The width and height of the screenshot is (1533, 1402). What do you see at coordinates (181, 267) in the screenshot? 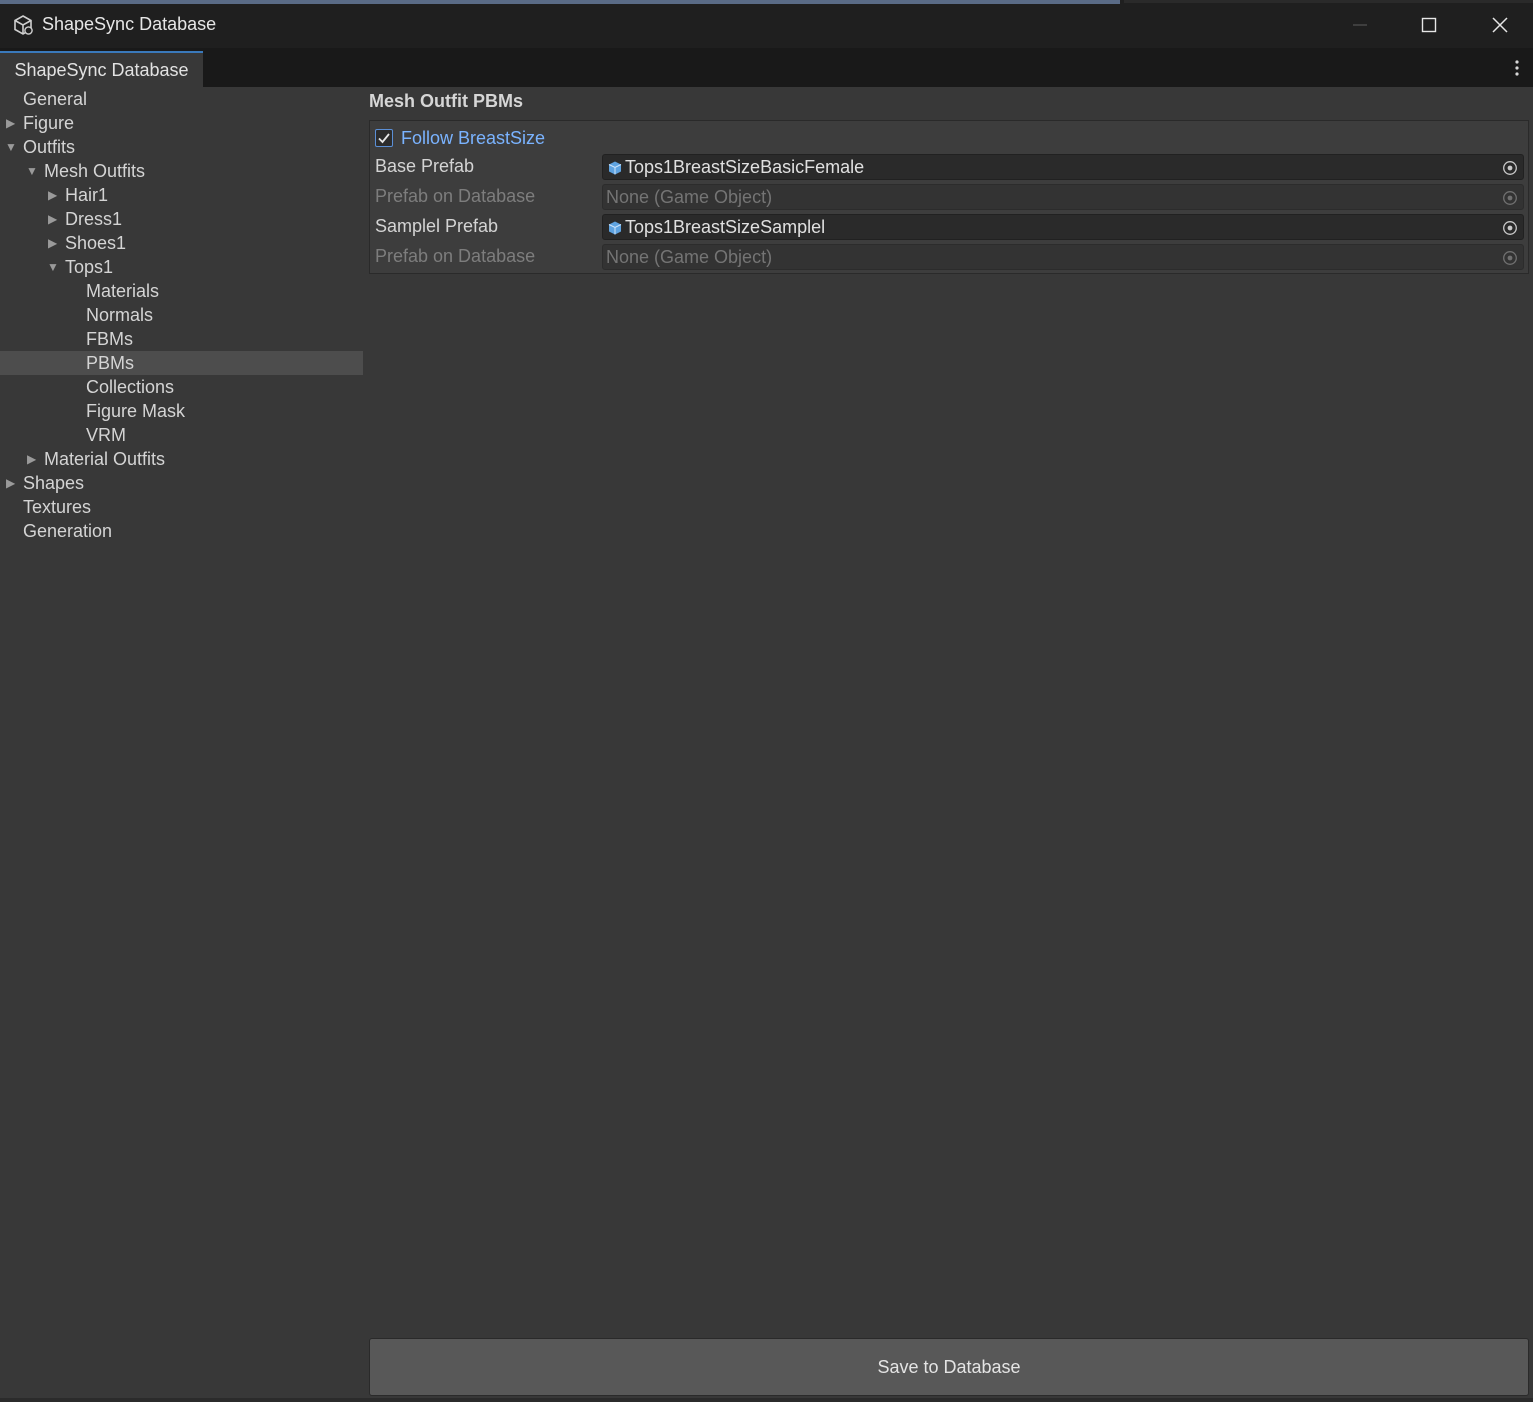
I see `tree-item-tops1: ▼ Tops1` at bounding box center [181, 267].